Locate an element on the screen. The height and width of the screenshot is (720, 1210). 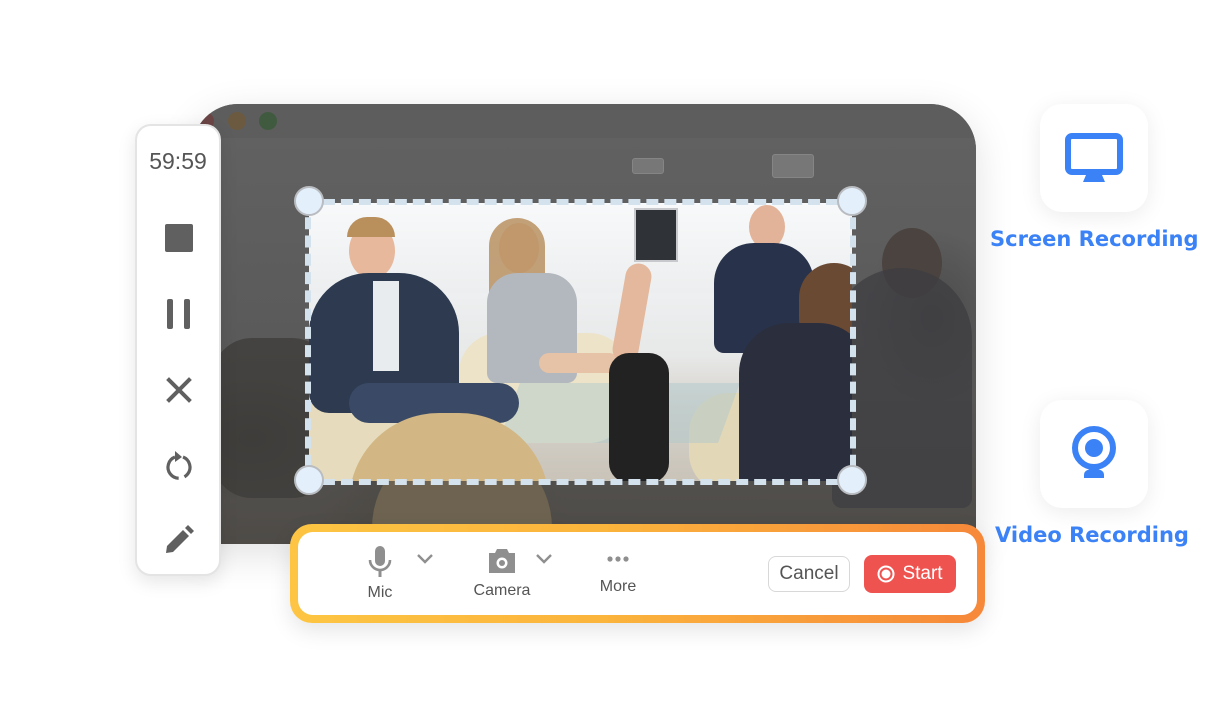
pencil-icon is located at coordinates (180, 539).